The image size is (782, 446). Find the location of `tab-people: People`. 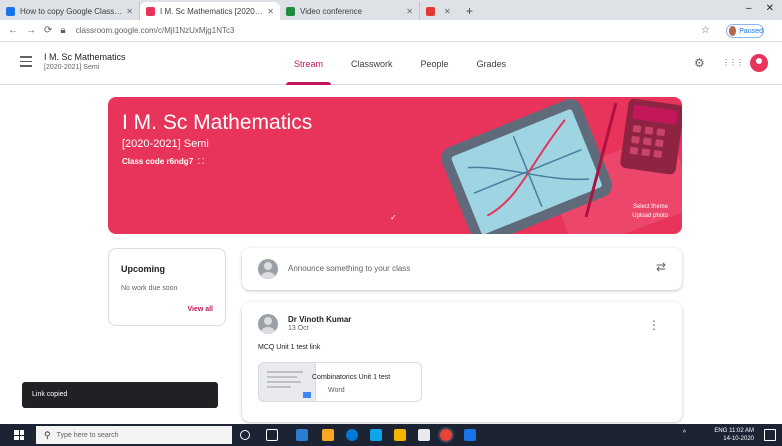

tab-people: People is located at coordinates (435, 63).